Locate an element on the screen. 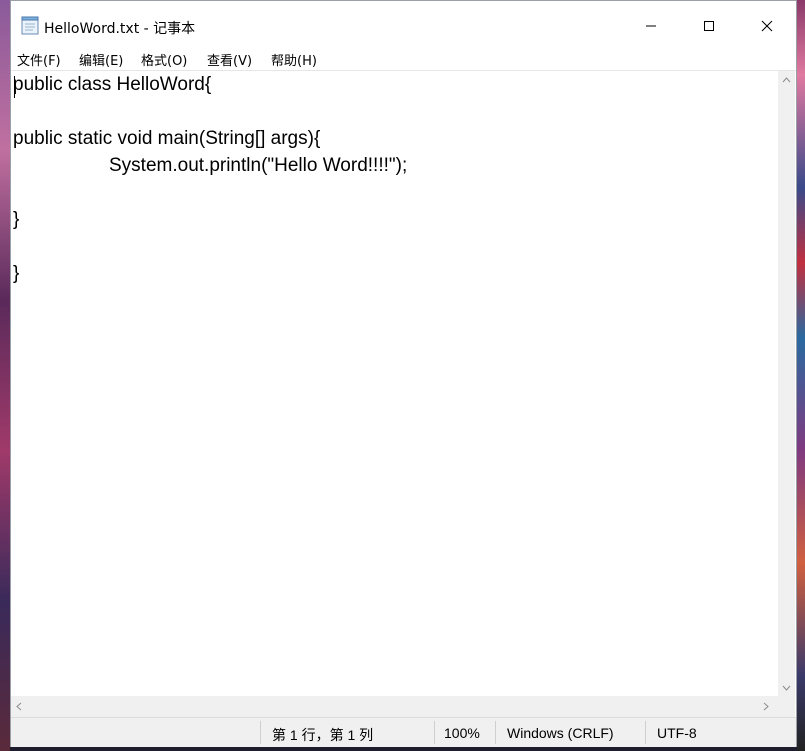 Image resolution: width=805 pixels, height=751 pixels. menu-format: 格式(O) is located at coordinates (164, 59).